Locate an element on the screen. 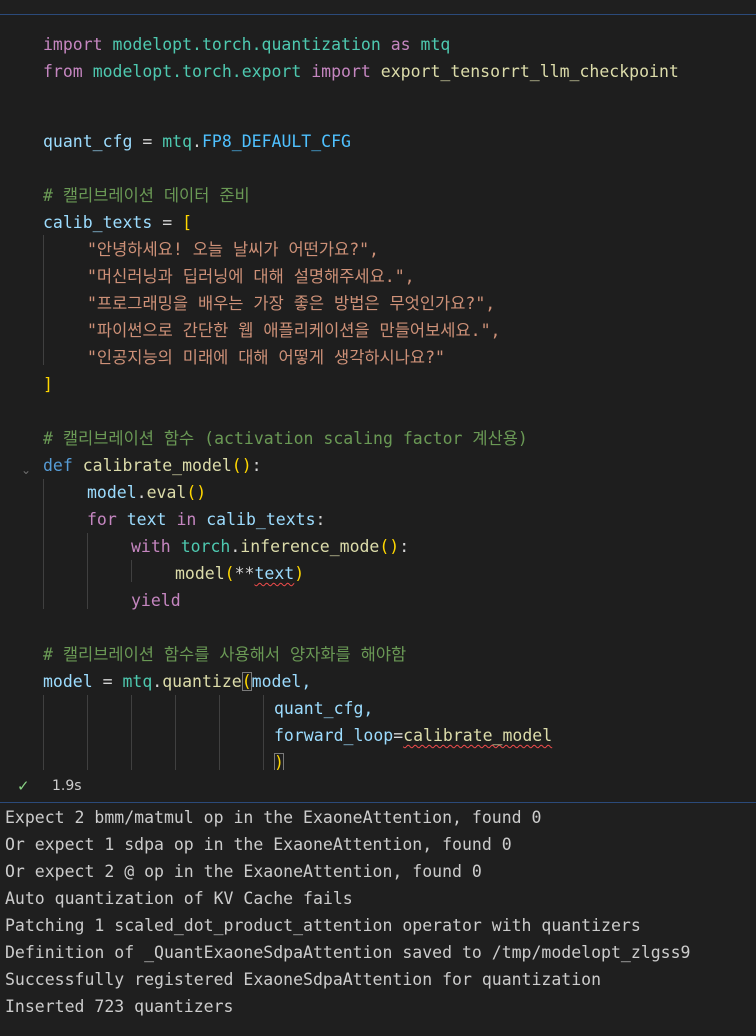  code-comment: # 캘리브레이션 함수를 사용해서 양자화를 해야함 is located at coordinates (225, 654).